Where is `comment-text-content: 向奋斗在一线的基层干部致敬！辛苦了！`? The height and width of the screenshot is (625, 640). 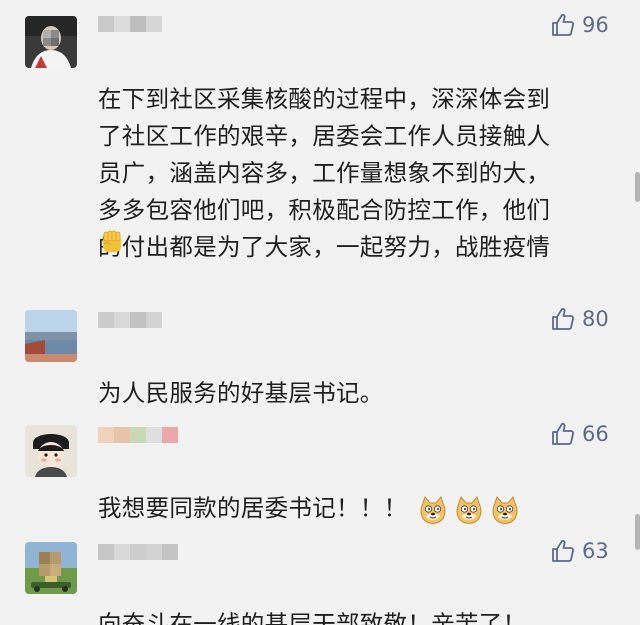
comment-text-content: 向奋斗在一线的基层干部致敬！辛苦了！ is located at coordinates (312, 617).